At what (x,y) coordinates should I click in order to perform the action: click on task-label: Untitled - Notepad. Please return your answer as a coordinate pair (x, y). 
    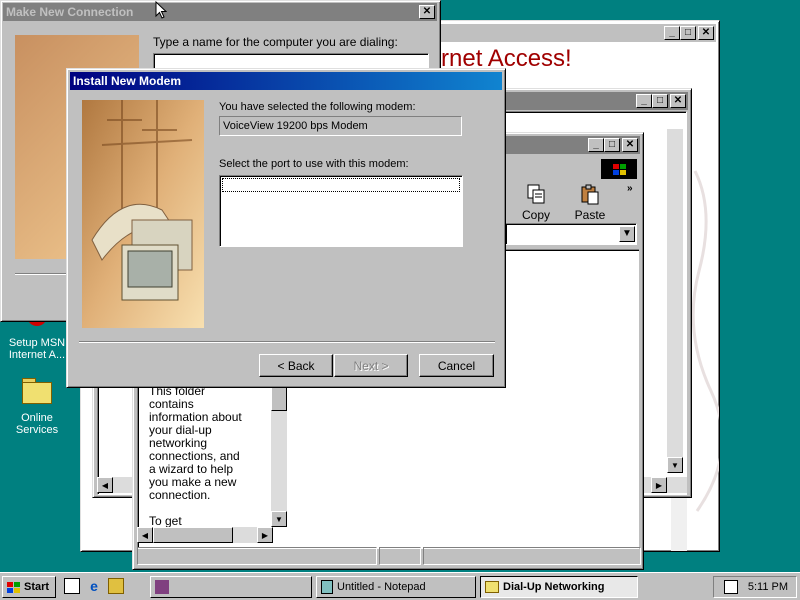
    Looking at the image, I should click on (381, 587).